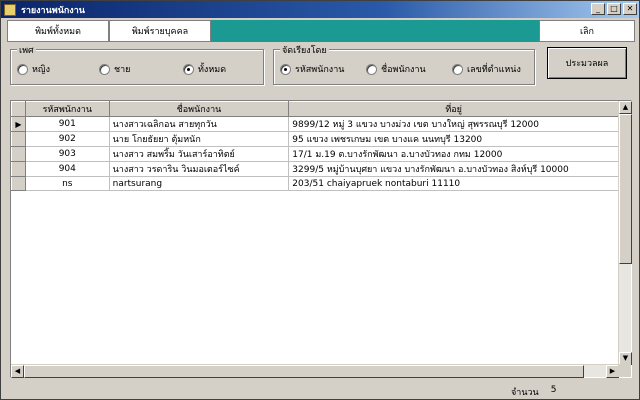  What do you see at coordinates (320, 9) in the screenshot?
I see `title-bar: รายงานพนักงาน _ □ ✕` at bounding box center [320, 9].